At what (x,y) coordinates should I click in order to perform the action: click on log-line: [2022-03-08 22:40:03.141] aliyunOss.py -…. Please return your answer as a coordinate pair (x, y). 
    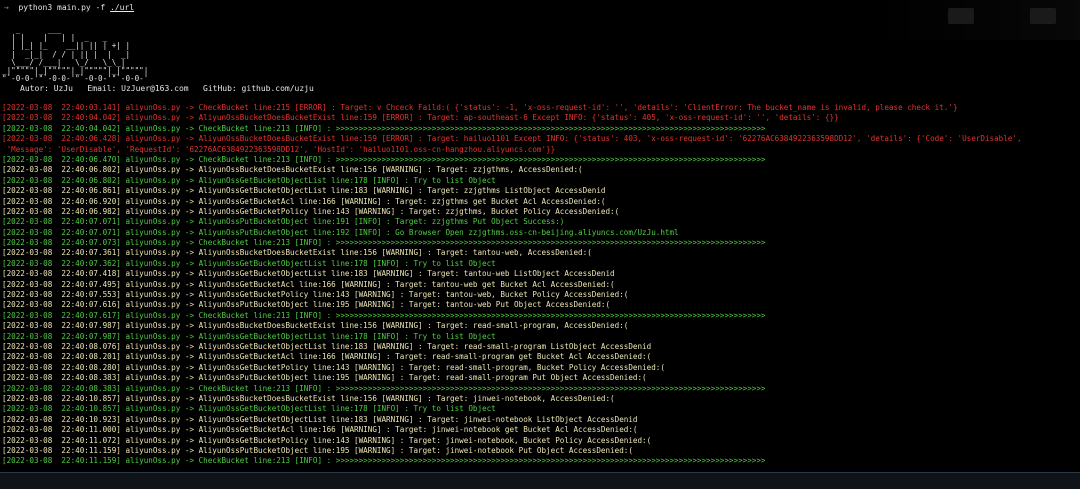
    Looking at the image, I should click on (480, 107).